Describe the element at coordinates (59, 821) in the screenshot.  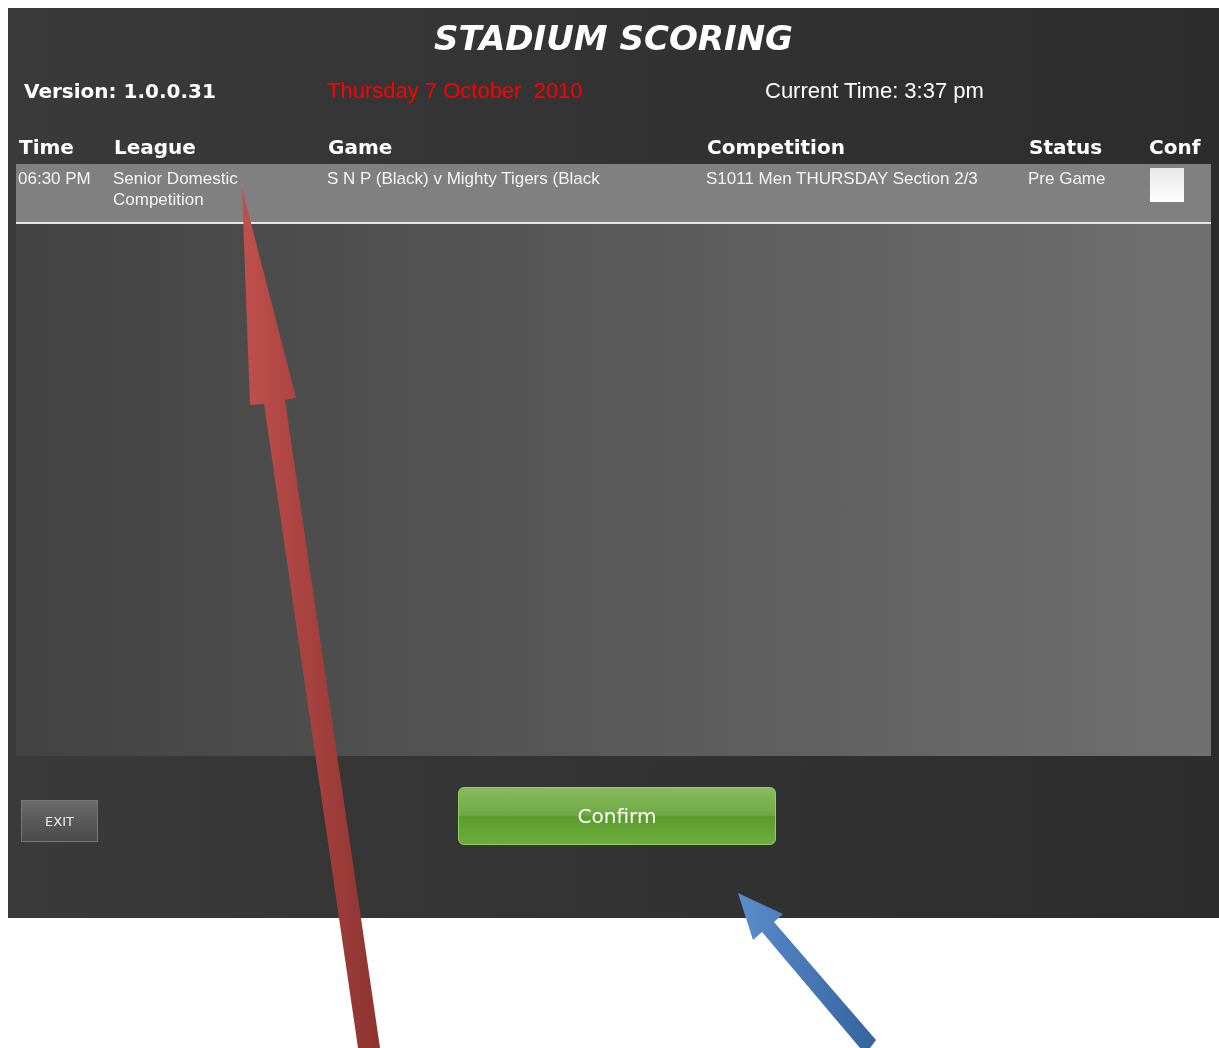
I see `exit-button: EXIT` at that location.